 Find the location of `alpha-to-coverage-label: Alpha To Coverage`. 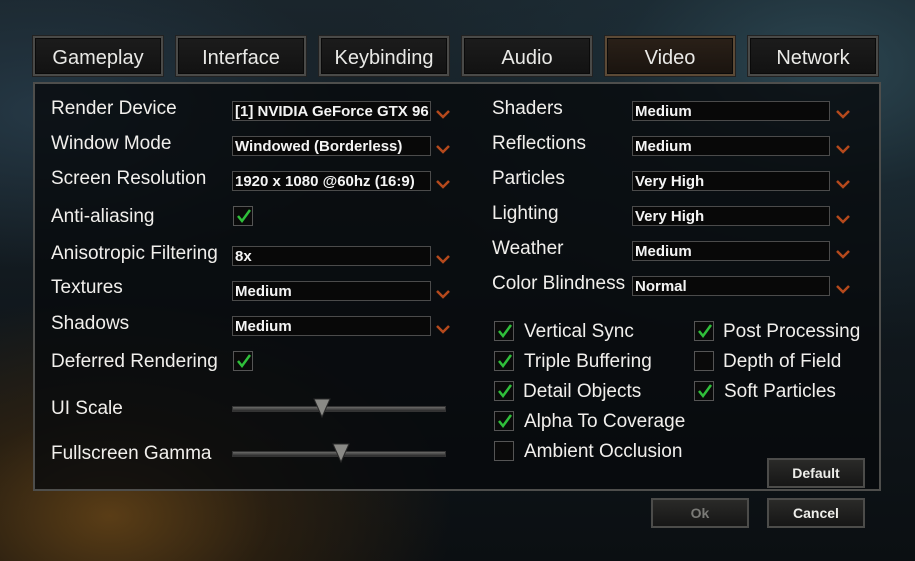

alpha-to-coverage-label: Alpha To Coverage is located at coordinates (605, 421).